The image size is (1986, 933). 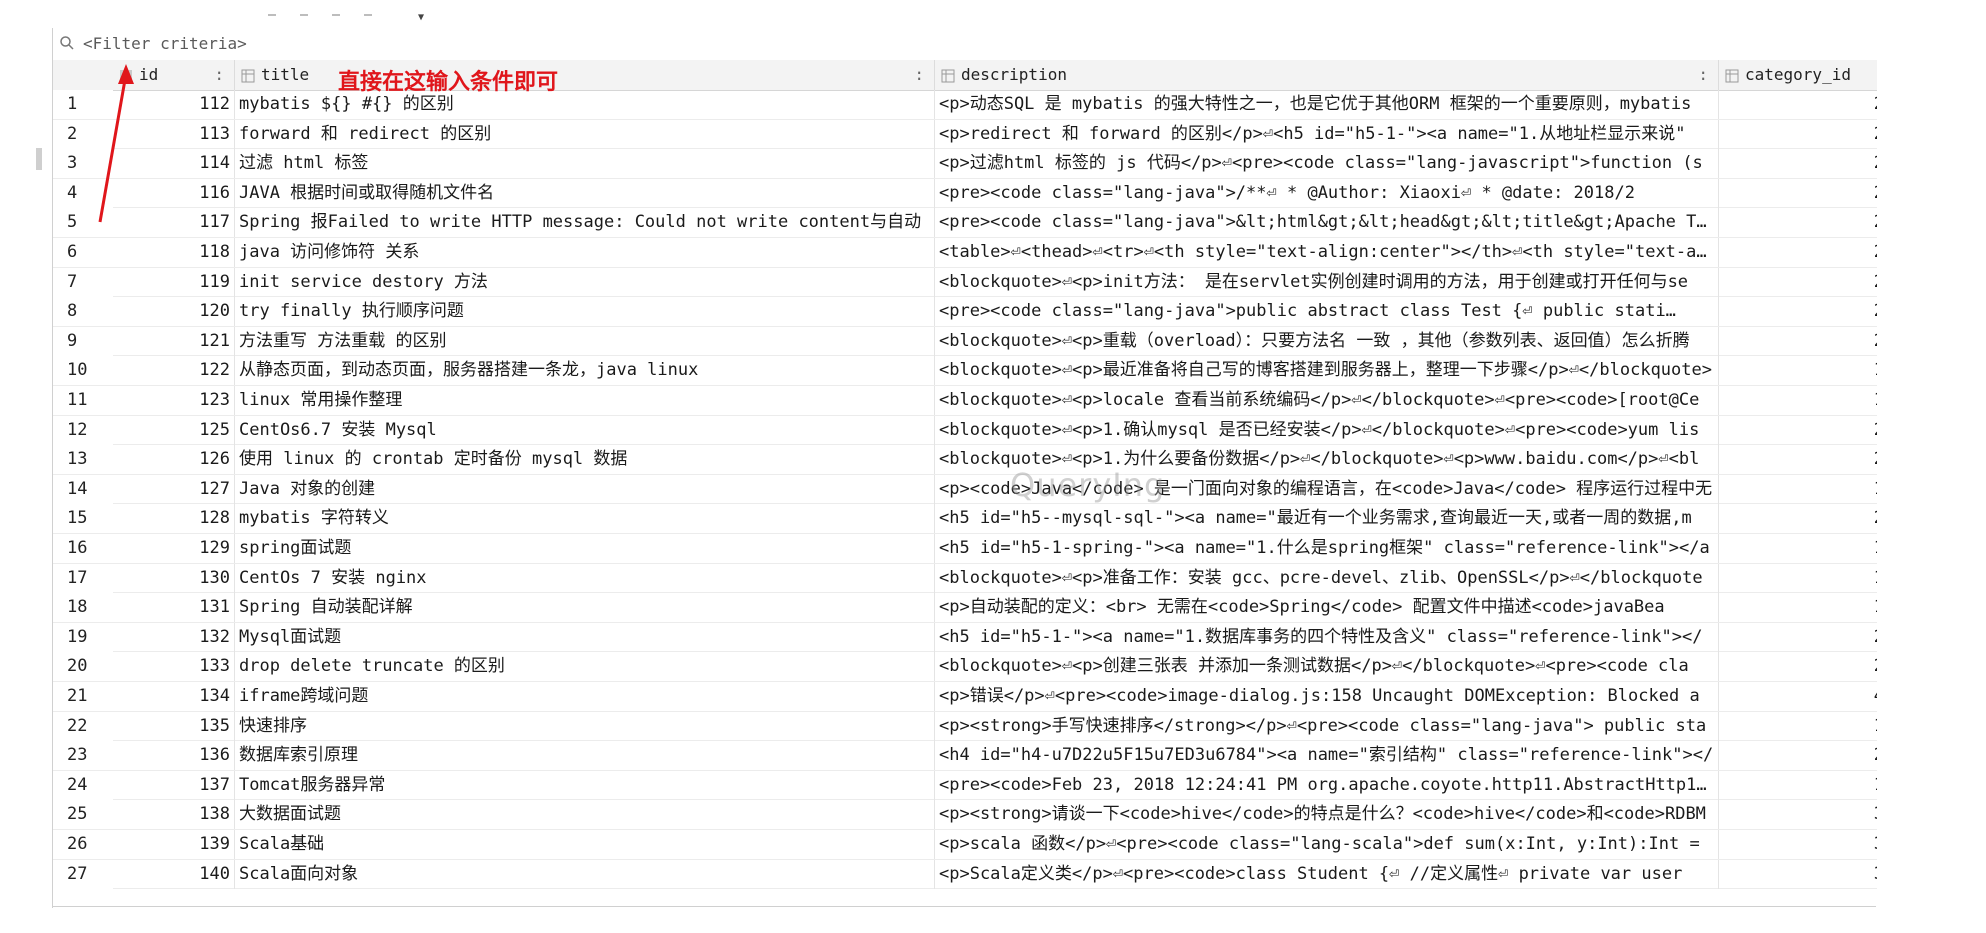 What do you see at coordinates (83, 252) in the screenshot?
I see `row-number: 6` at bounding box center [83, 252].